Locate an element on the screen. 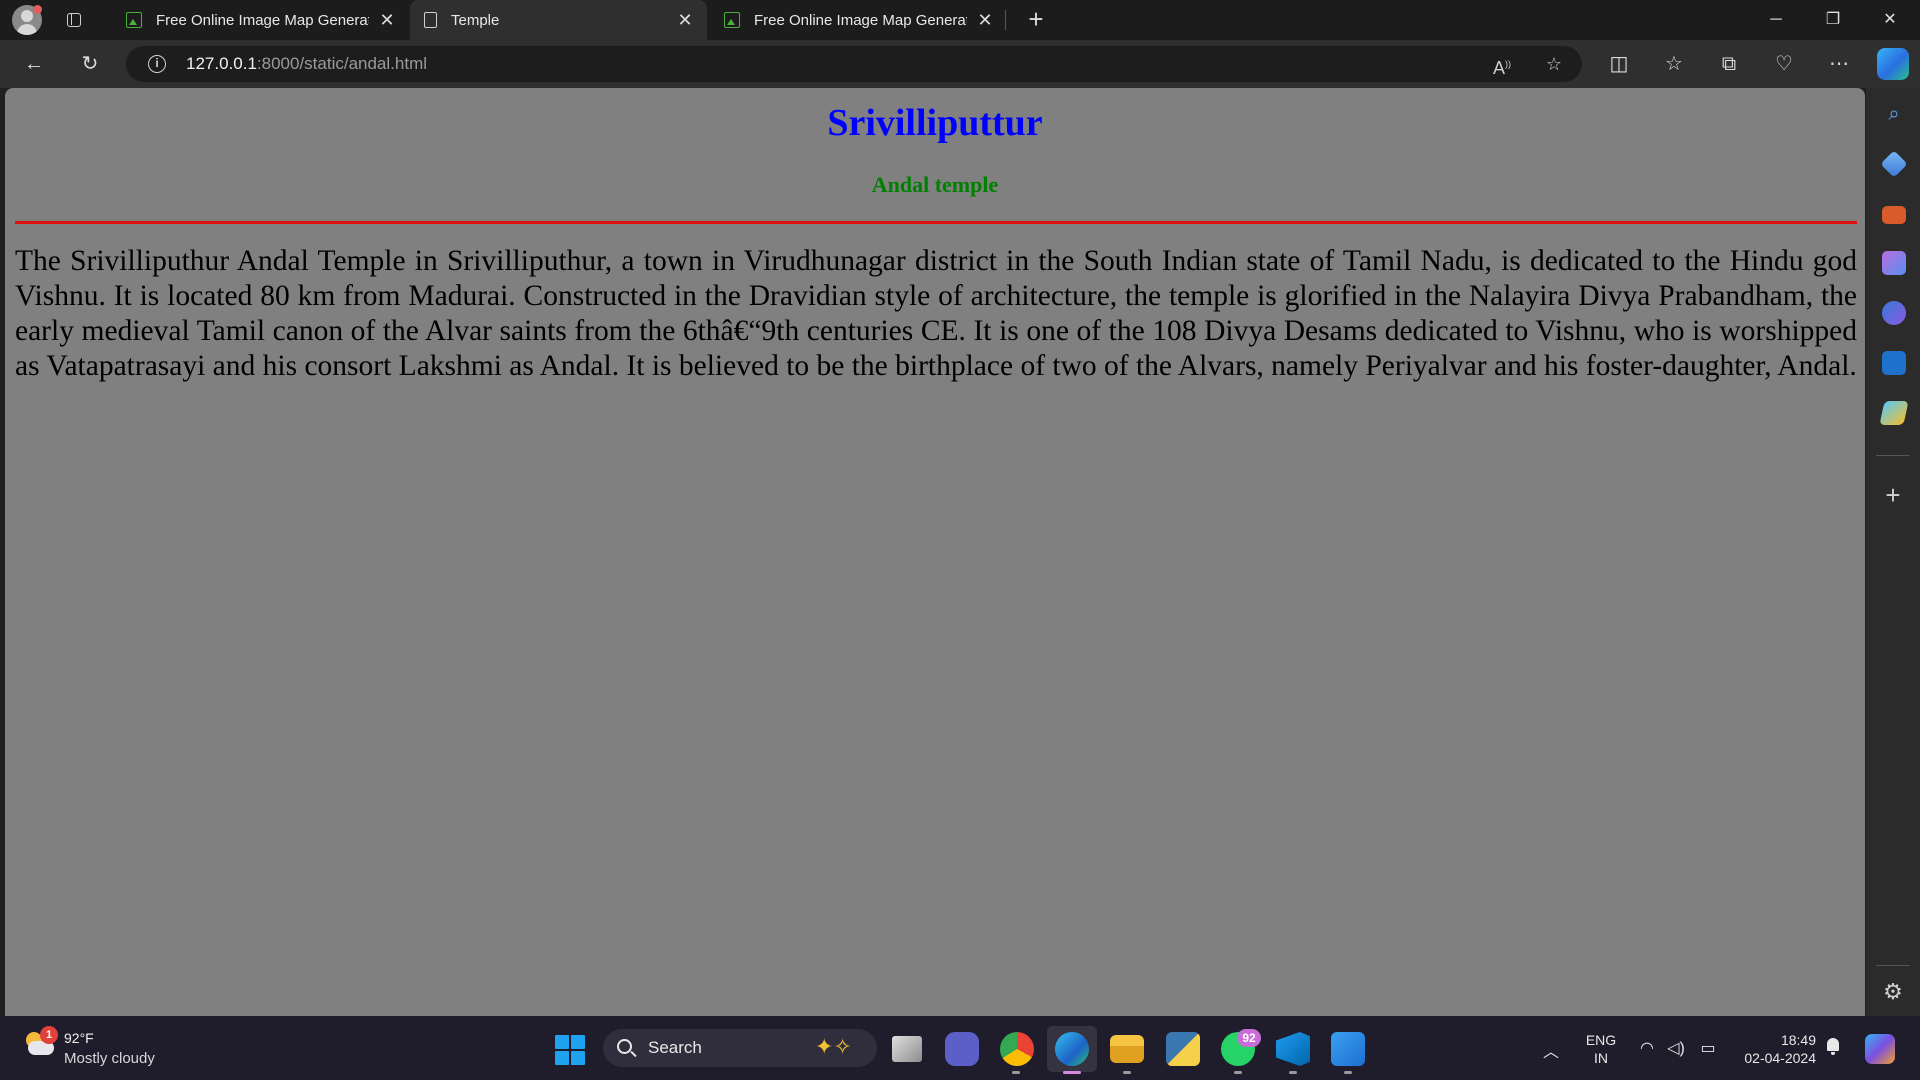 This screenshot has width=1920, height=1080. search-label: Search is located at coordinates (675, 1047).